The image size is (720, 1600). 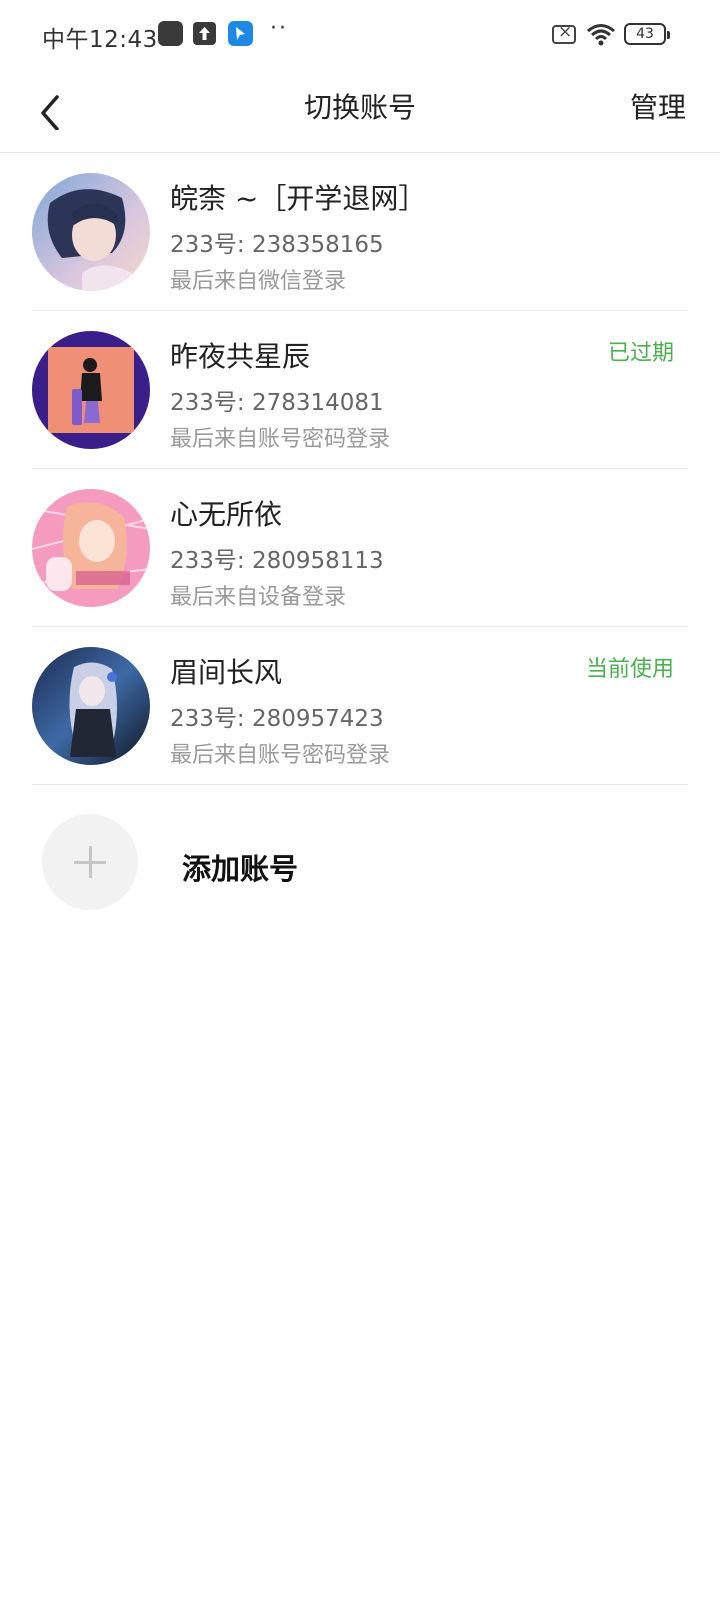 I want to click on page-title: 切换账号, so click(x=359, y=107).